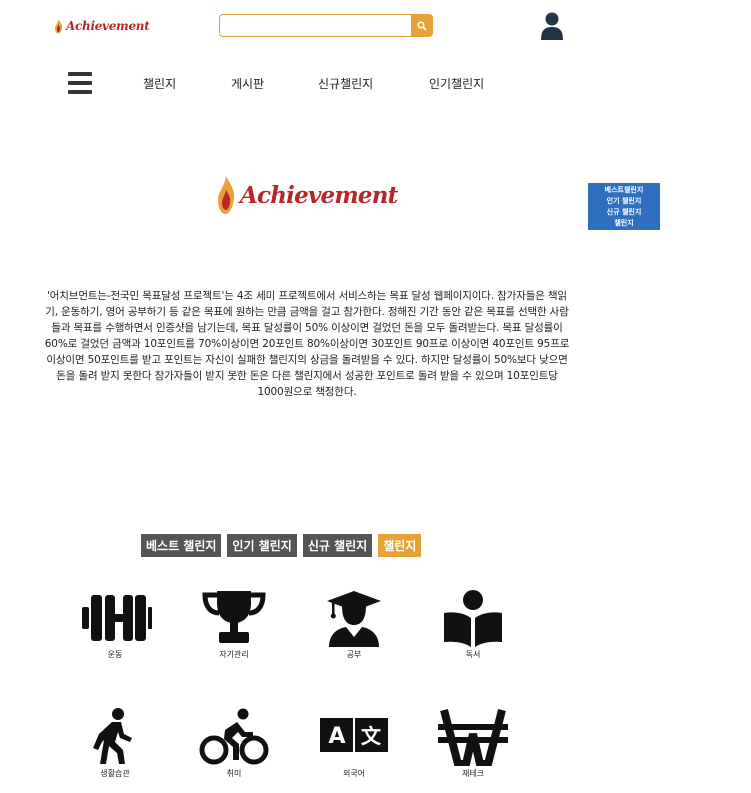 Image resolution: width=751 pixels, height=793 pixels. Describe the element at coordinates (234, 736) in the screenshot. I see `cyclist-icon` at that location.